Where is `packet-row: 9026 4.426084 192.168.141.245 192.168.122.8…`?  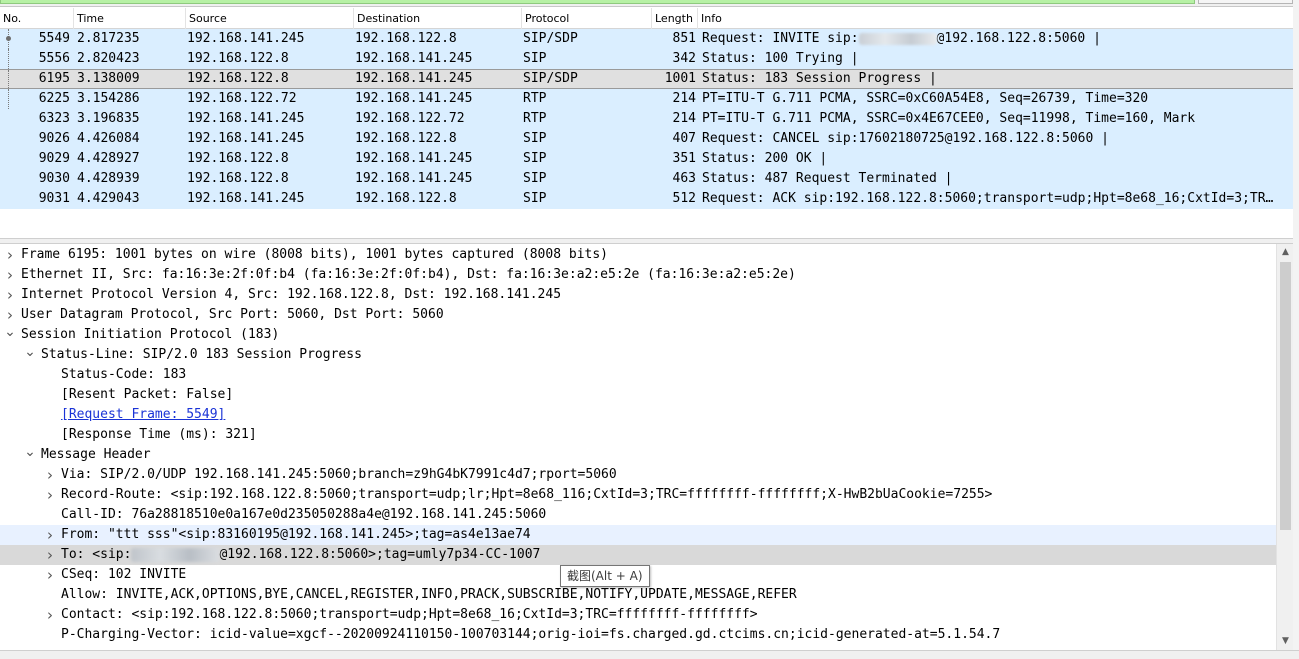
packet-row: 9026 4.426084 192.168.141.245 192.168.122.8… is located at coordinates (649, 139).